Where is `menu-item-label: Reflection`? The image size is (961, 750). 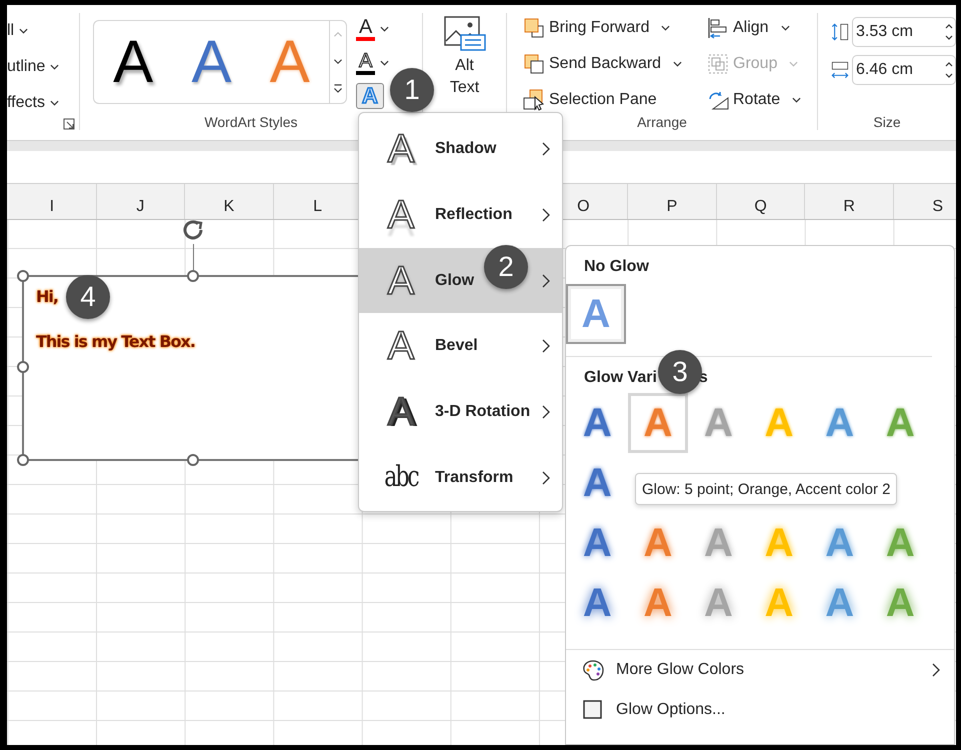
menu-item-label: Reflection is located at coordinates (474, 215).